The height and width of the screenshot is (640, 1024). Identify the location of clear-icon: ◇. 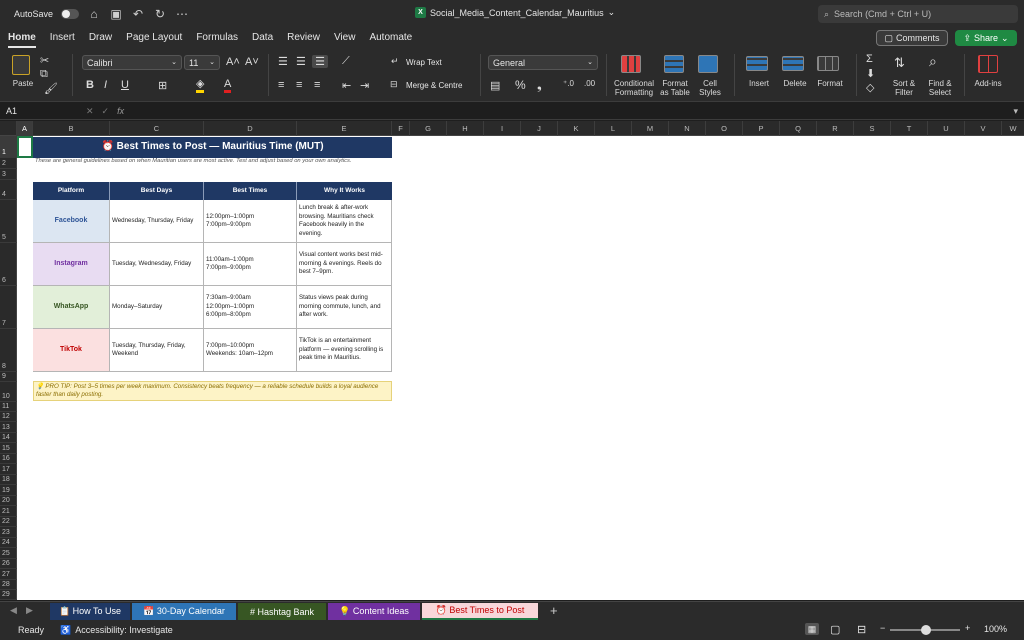
(870, 87).